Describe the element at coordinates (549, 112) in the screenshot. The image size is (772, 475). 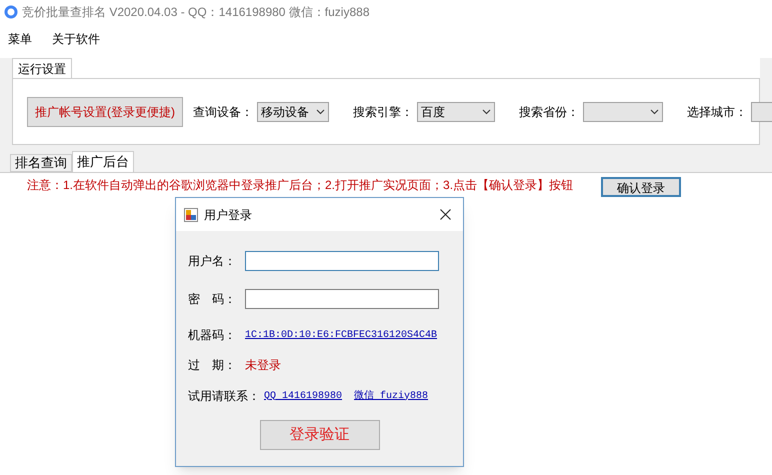
I see `field-label: 搜索省份：` at that location.